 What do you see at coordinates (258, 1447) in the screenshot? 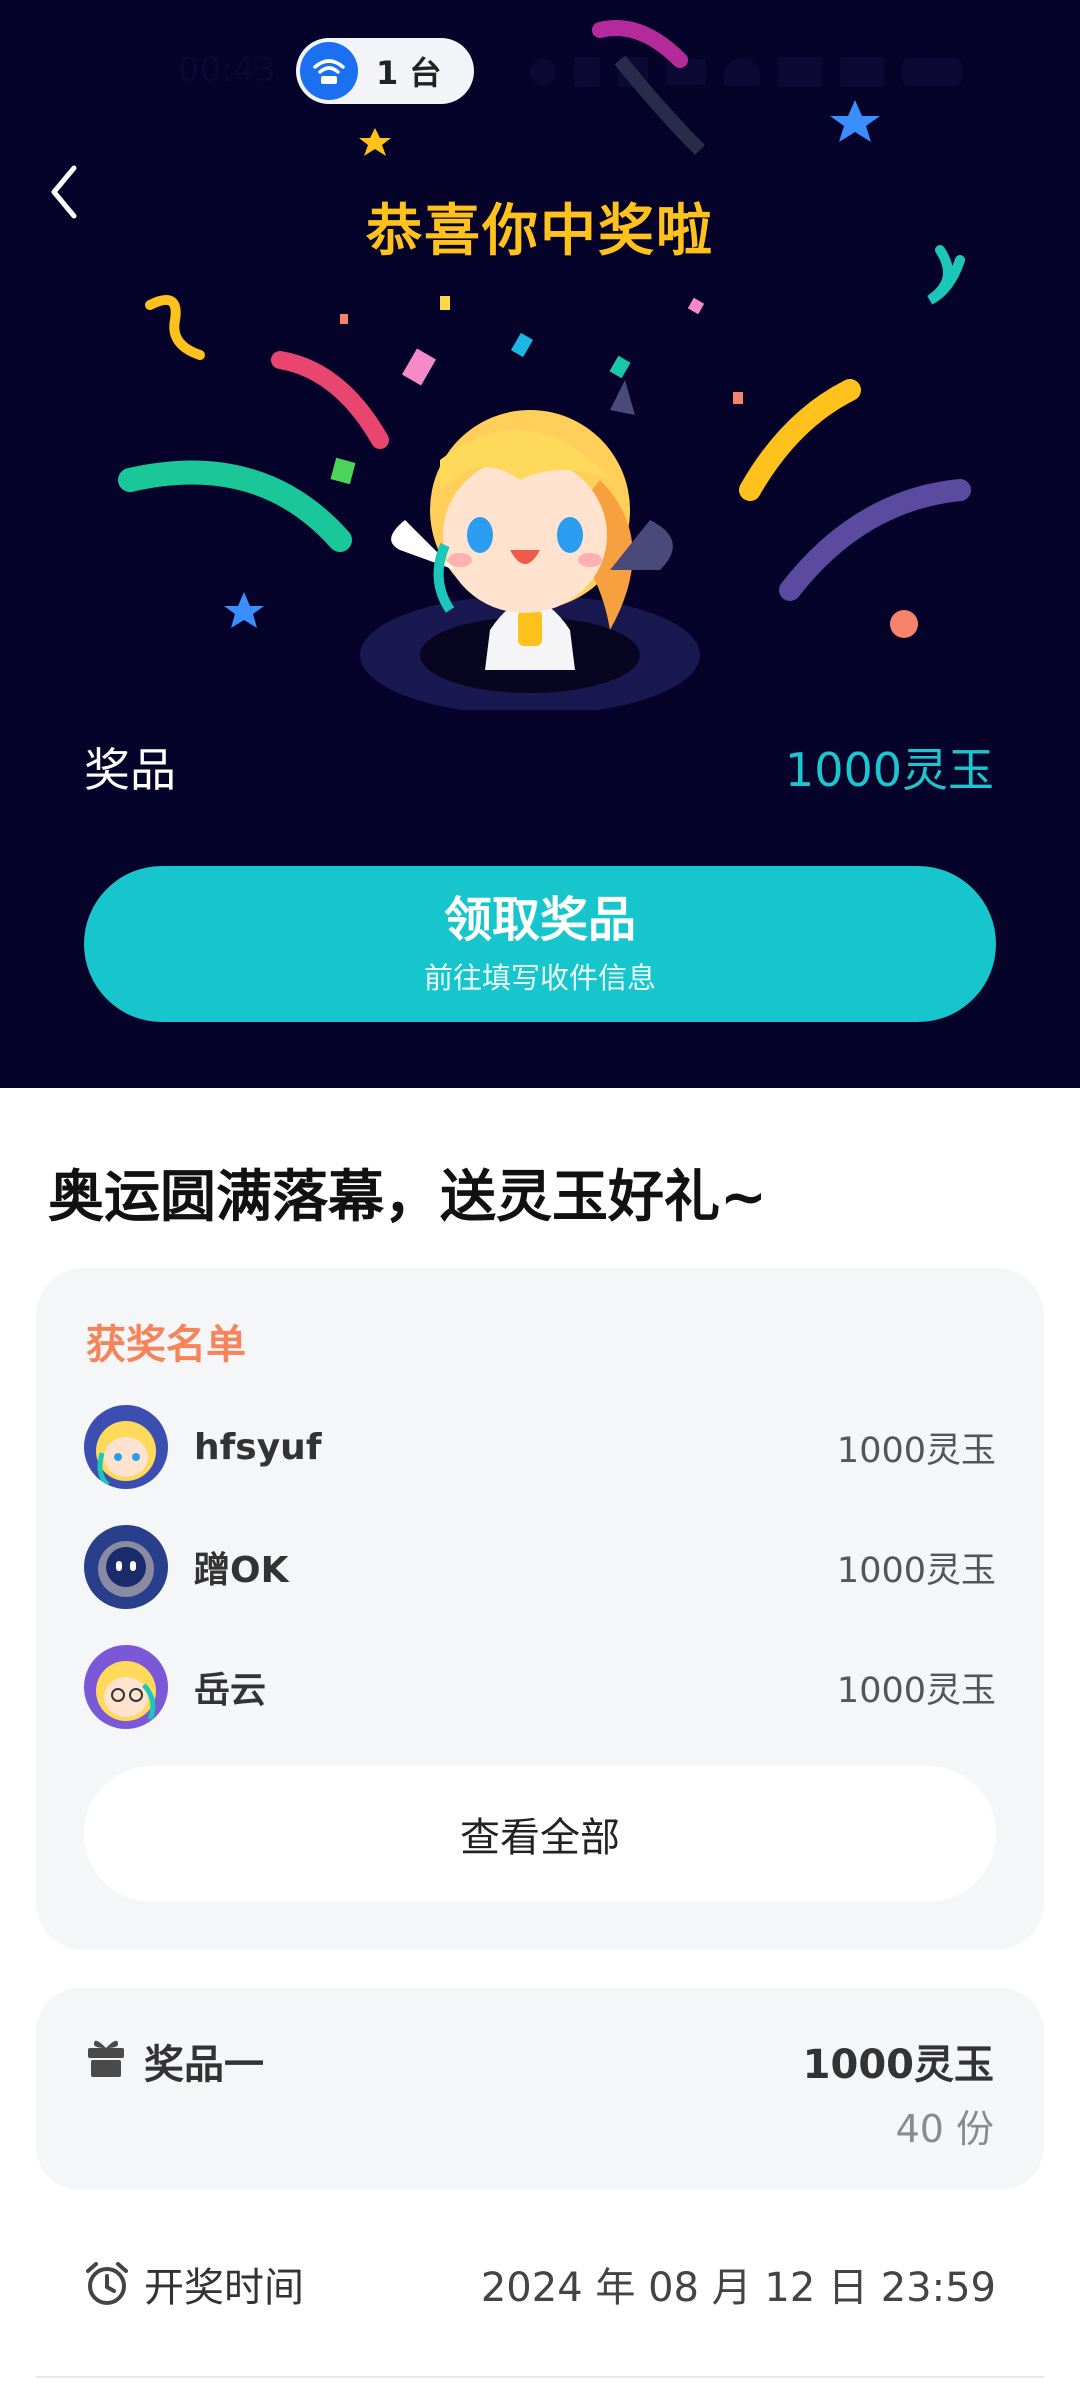
I see `winner-name: hfsyuf` at bounding box center [258, 1447].